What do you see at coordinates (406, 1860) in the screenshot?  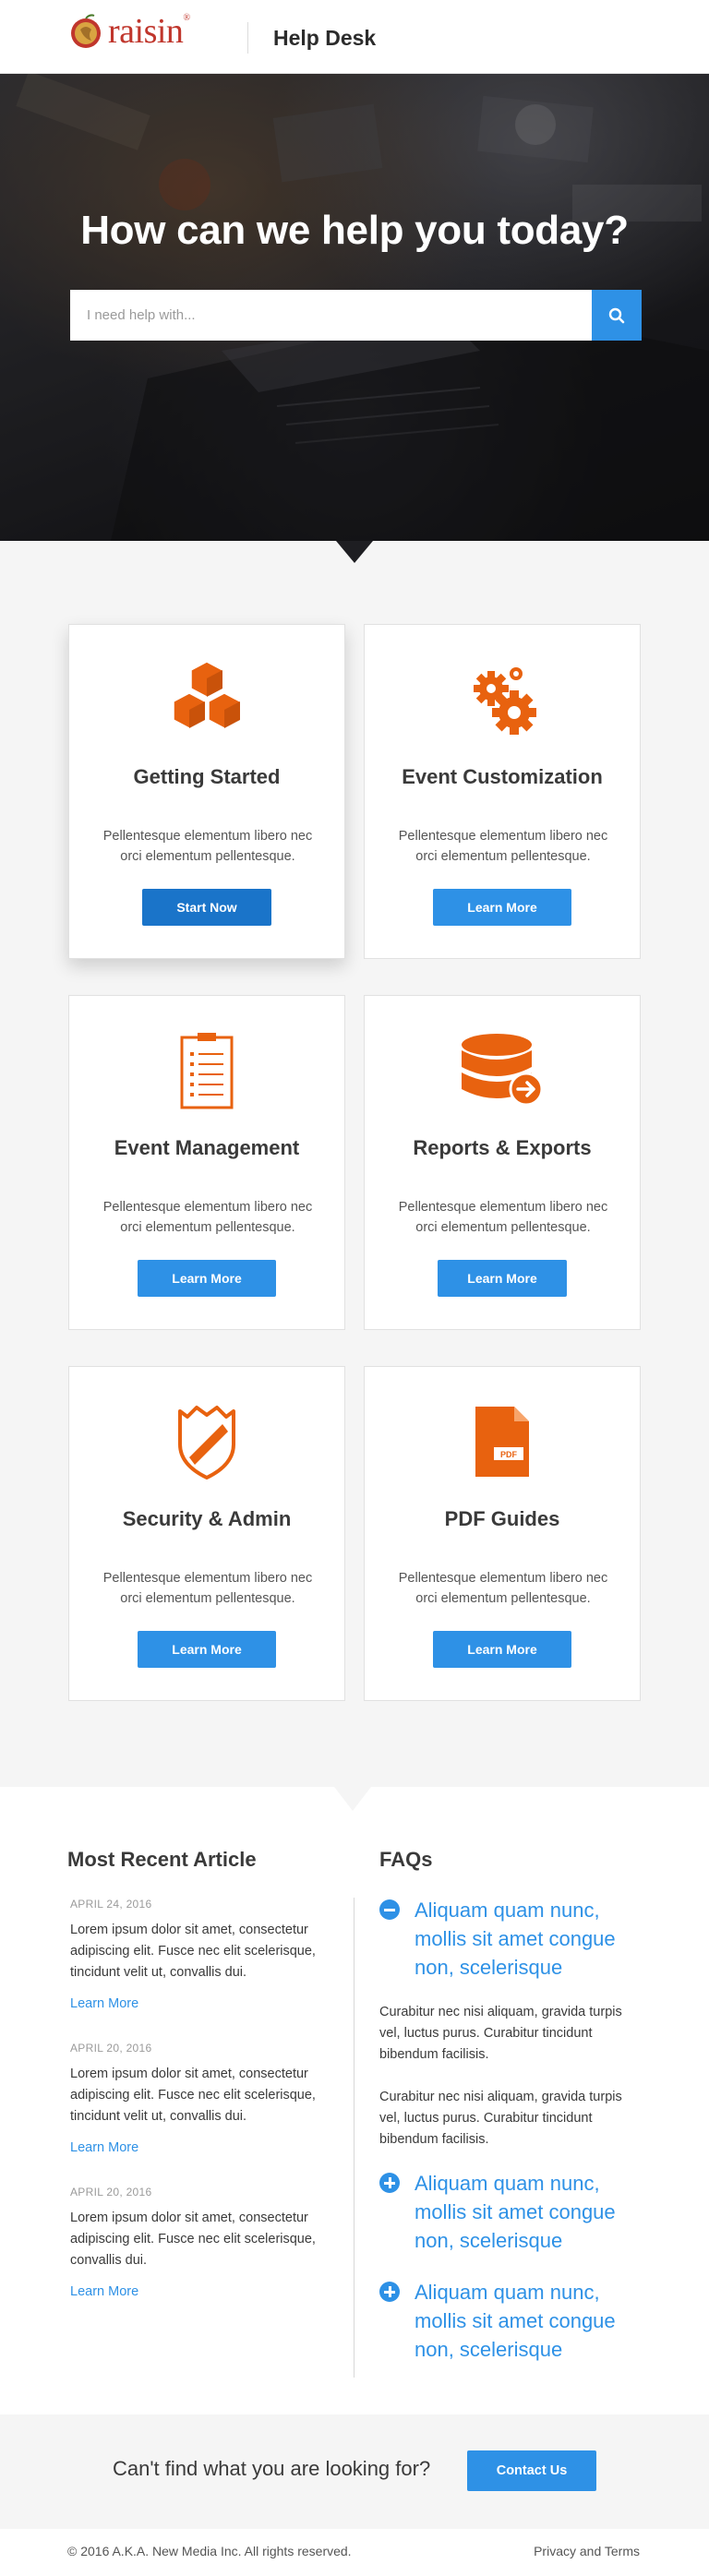 I see `faq-heading: FAQs` at bounding box center [406, 1860].